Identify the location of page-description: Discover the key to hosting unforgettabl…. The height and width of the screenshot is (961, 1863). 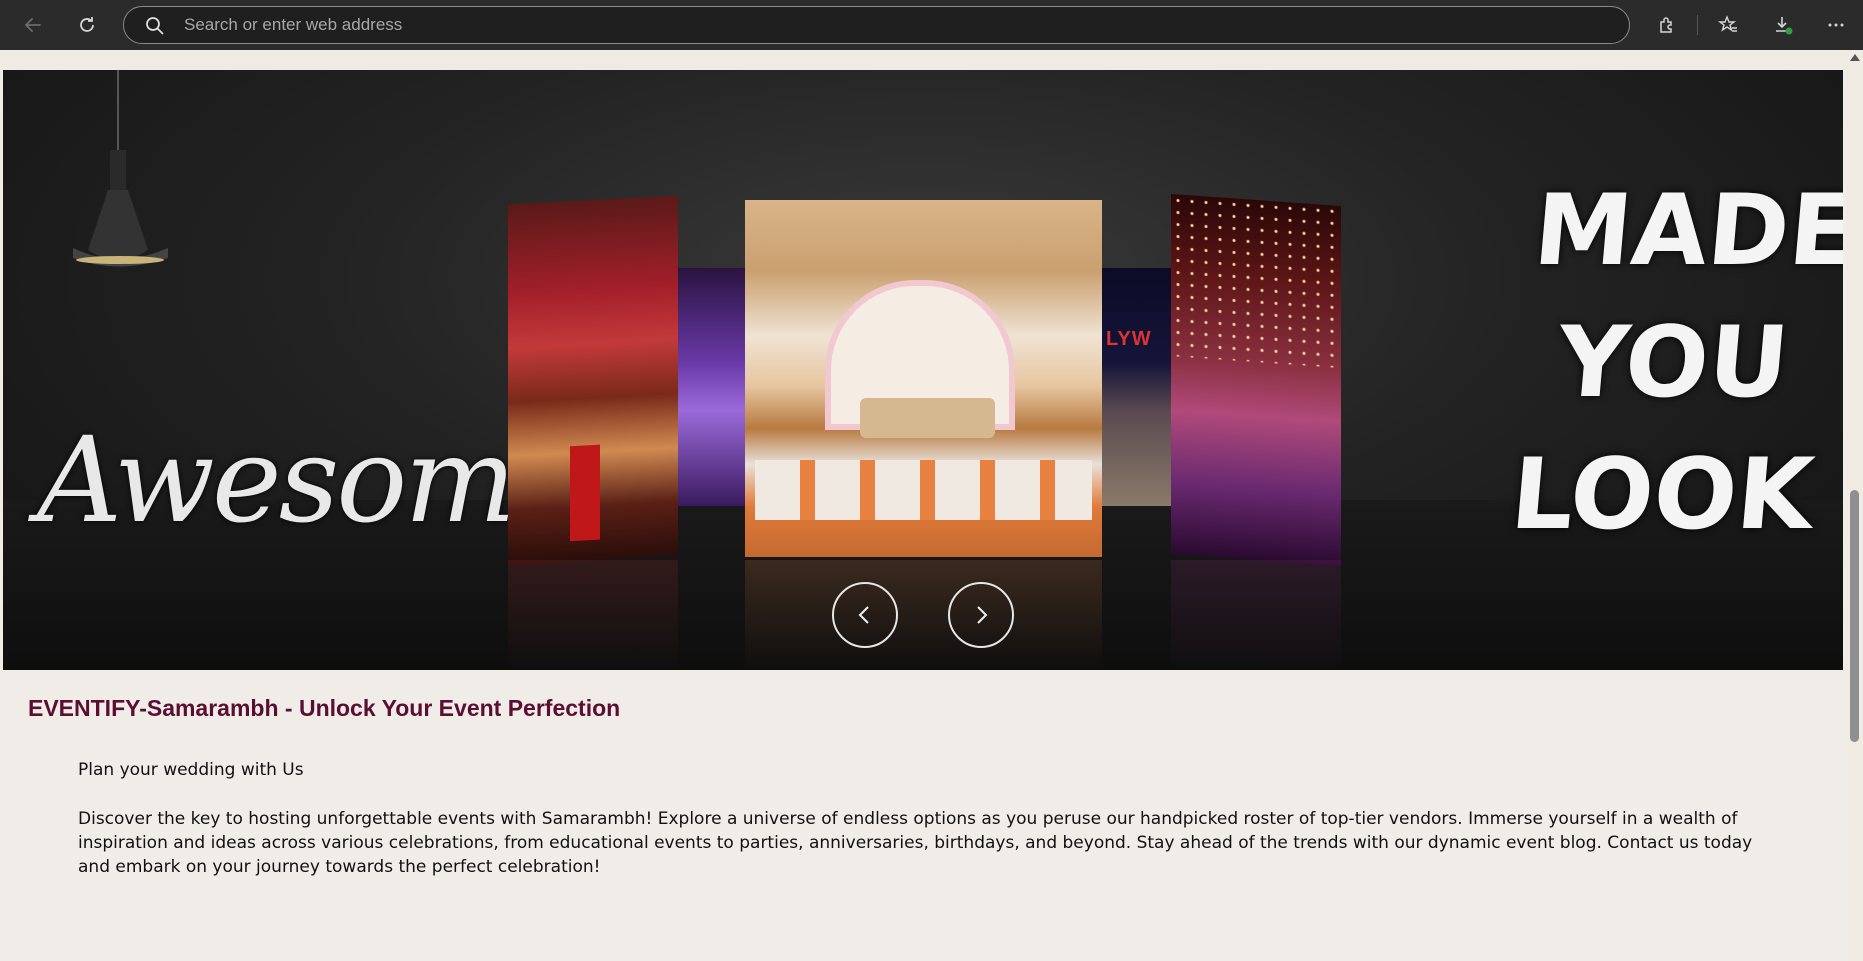
(915, 843).